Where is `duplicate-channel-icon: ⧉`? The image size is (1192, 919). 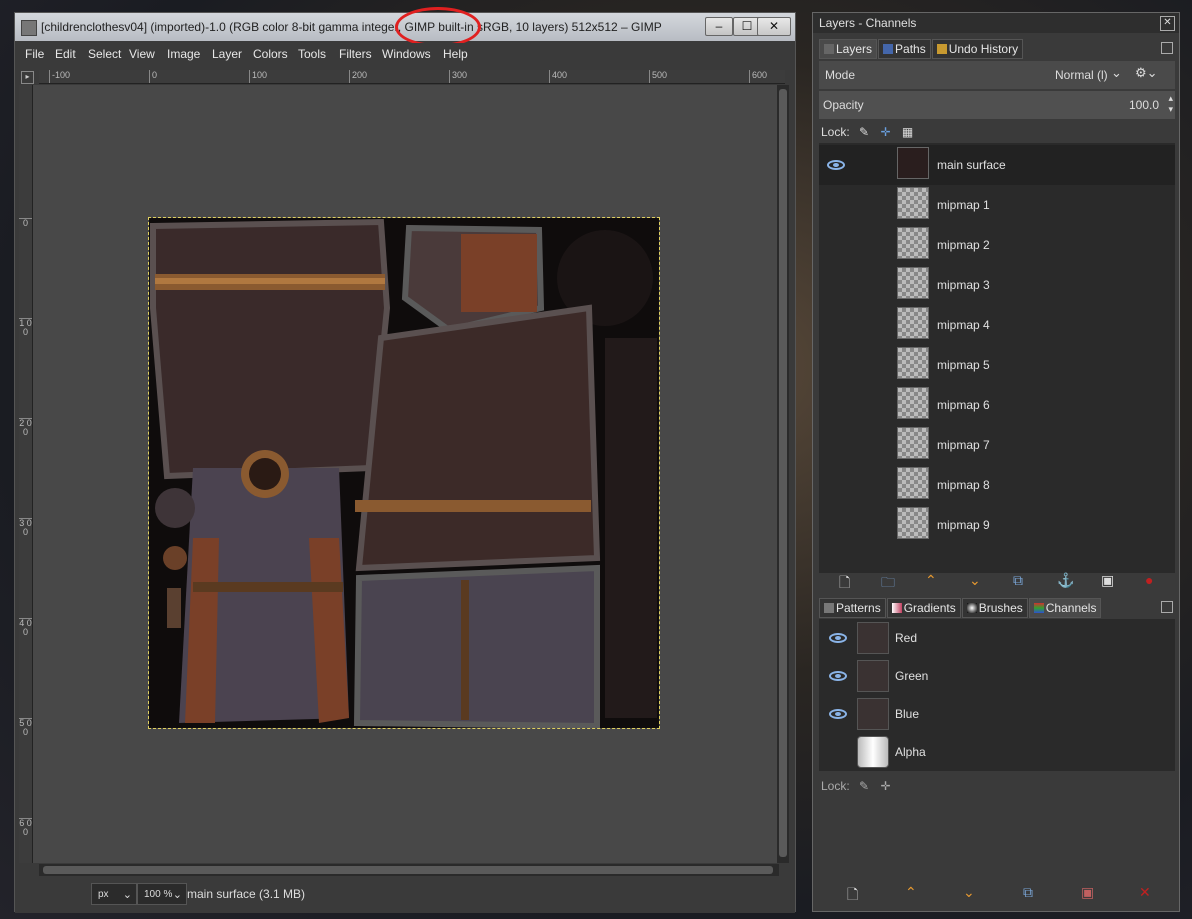 duplicate-channel-icon: ⧉ is located at coordinates (1028, 892).